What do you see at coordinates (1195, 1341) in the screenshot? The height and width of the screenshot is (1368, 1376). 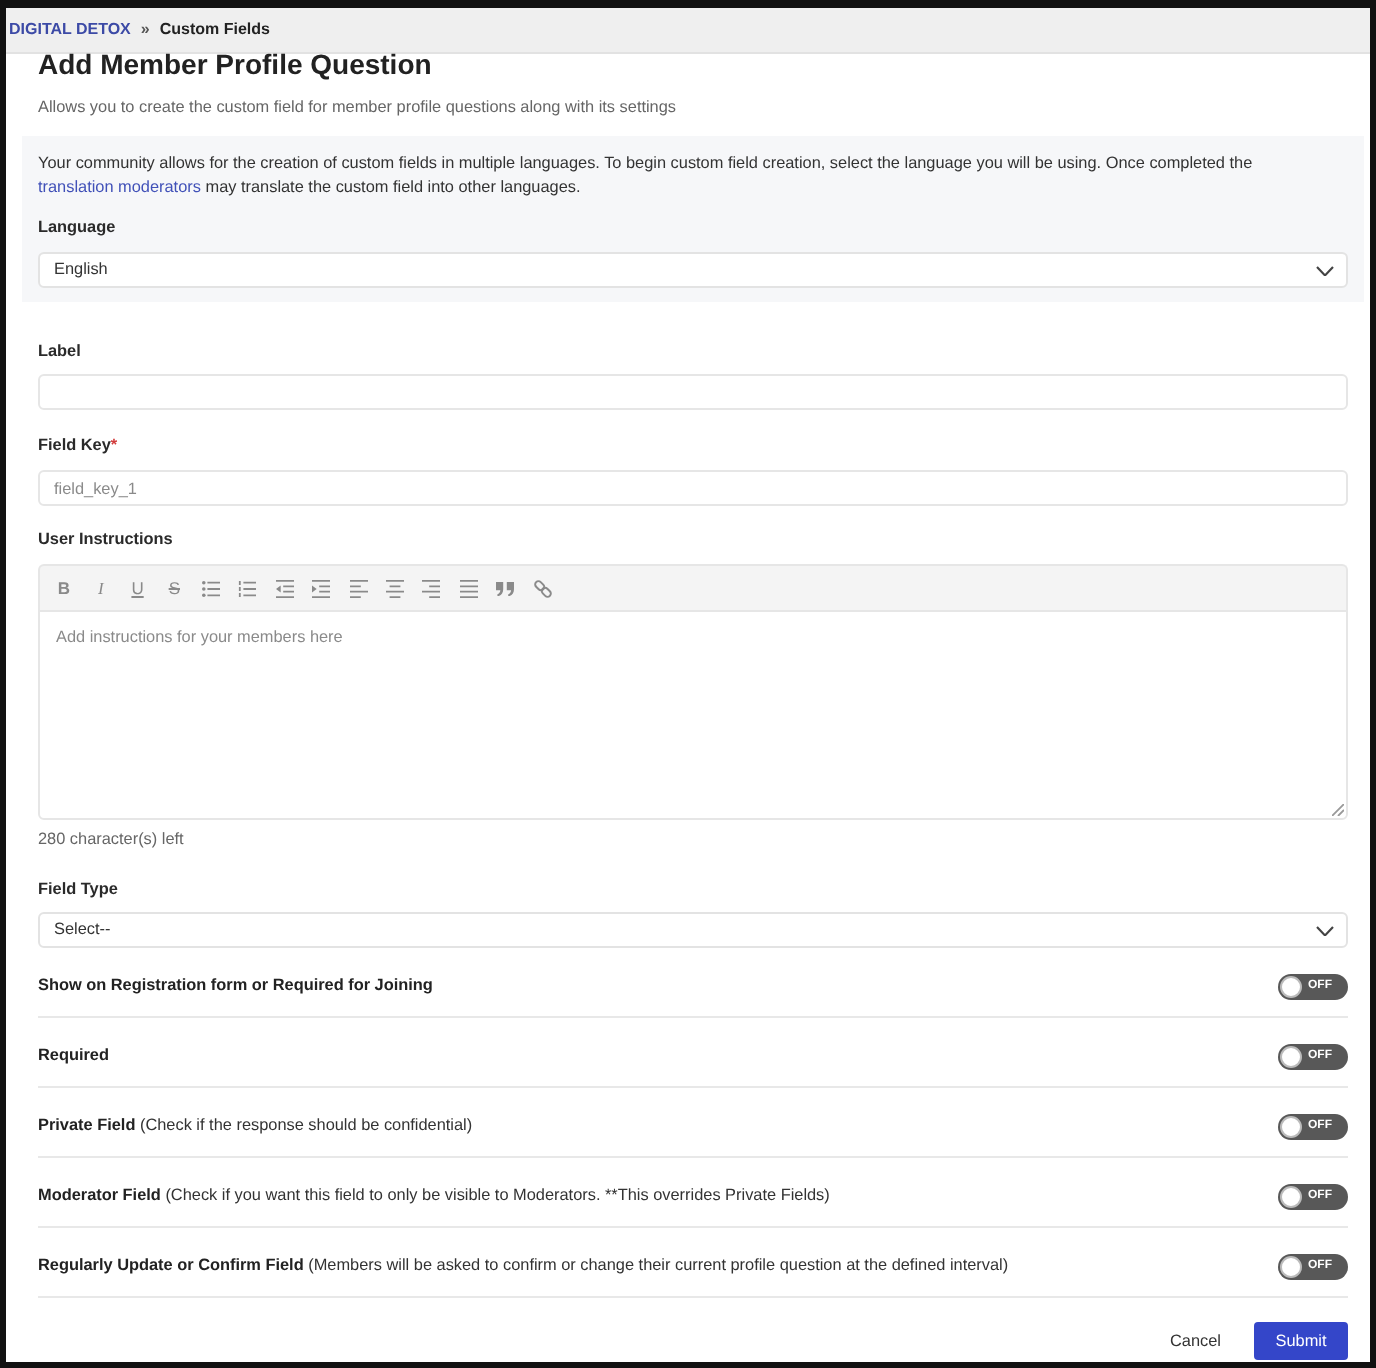 I see `cancel-button: Cancel` at bounding box center [1195, 1341].